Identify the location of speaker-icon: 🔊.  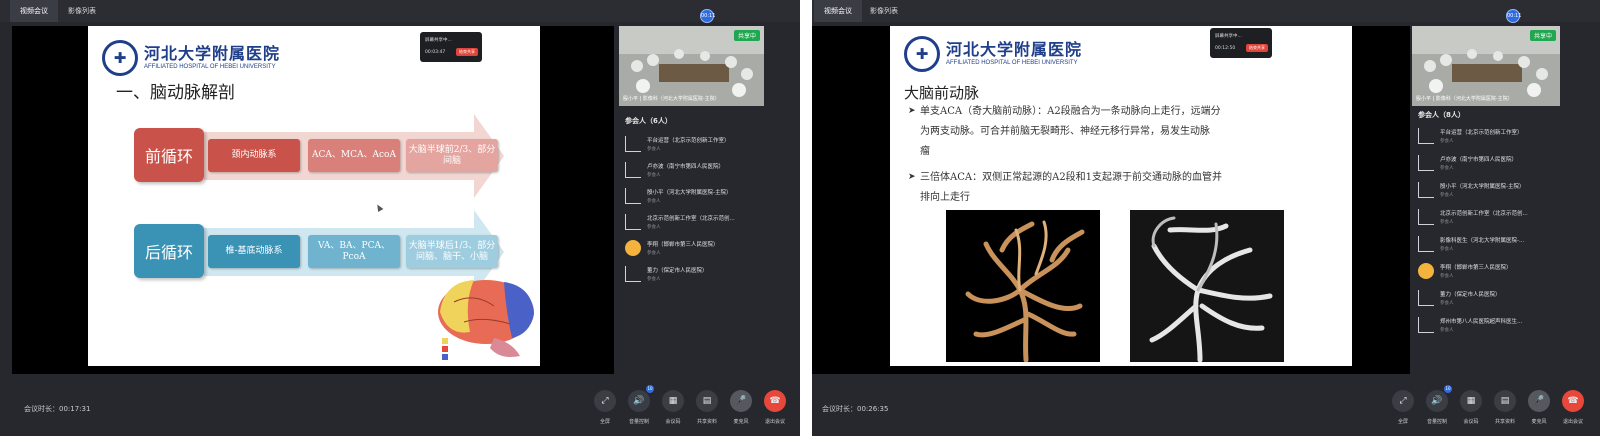
(639, 401).